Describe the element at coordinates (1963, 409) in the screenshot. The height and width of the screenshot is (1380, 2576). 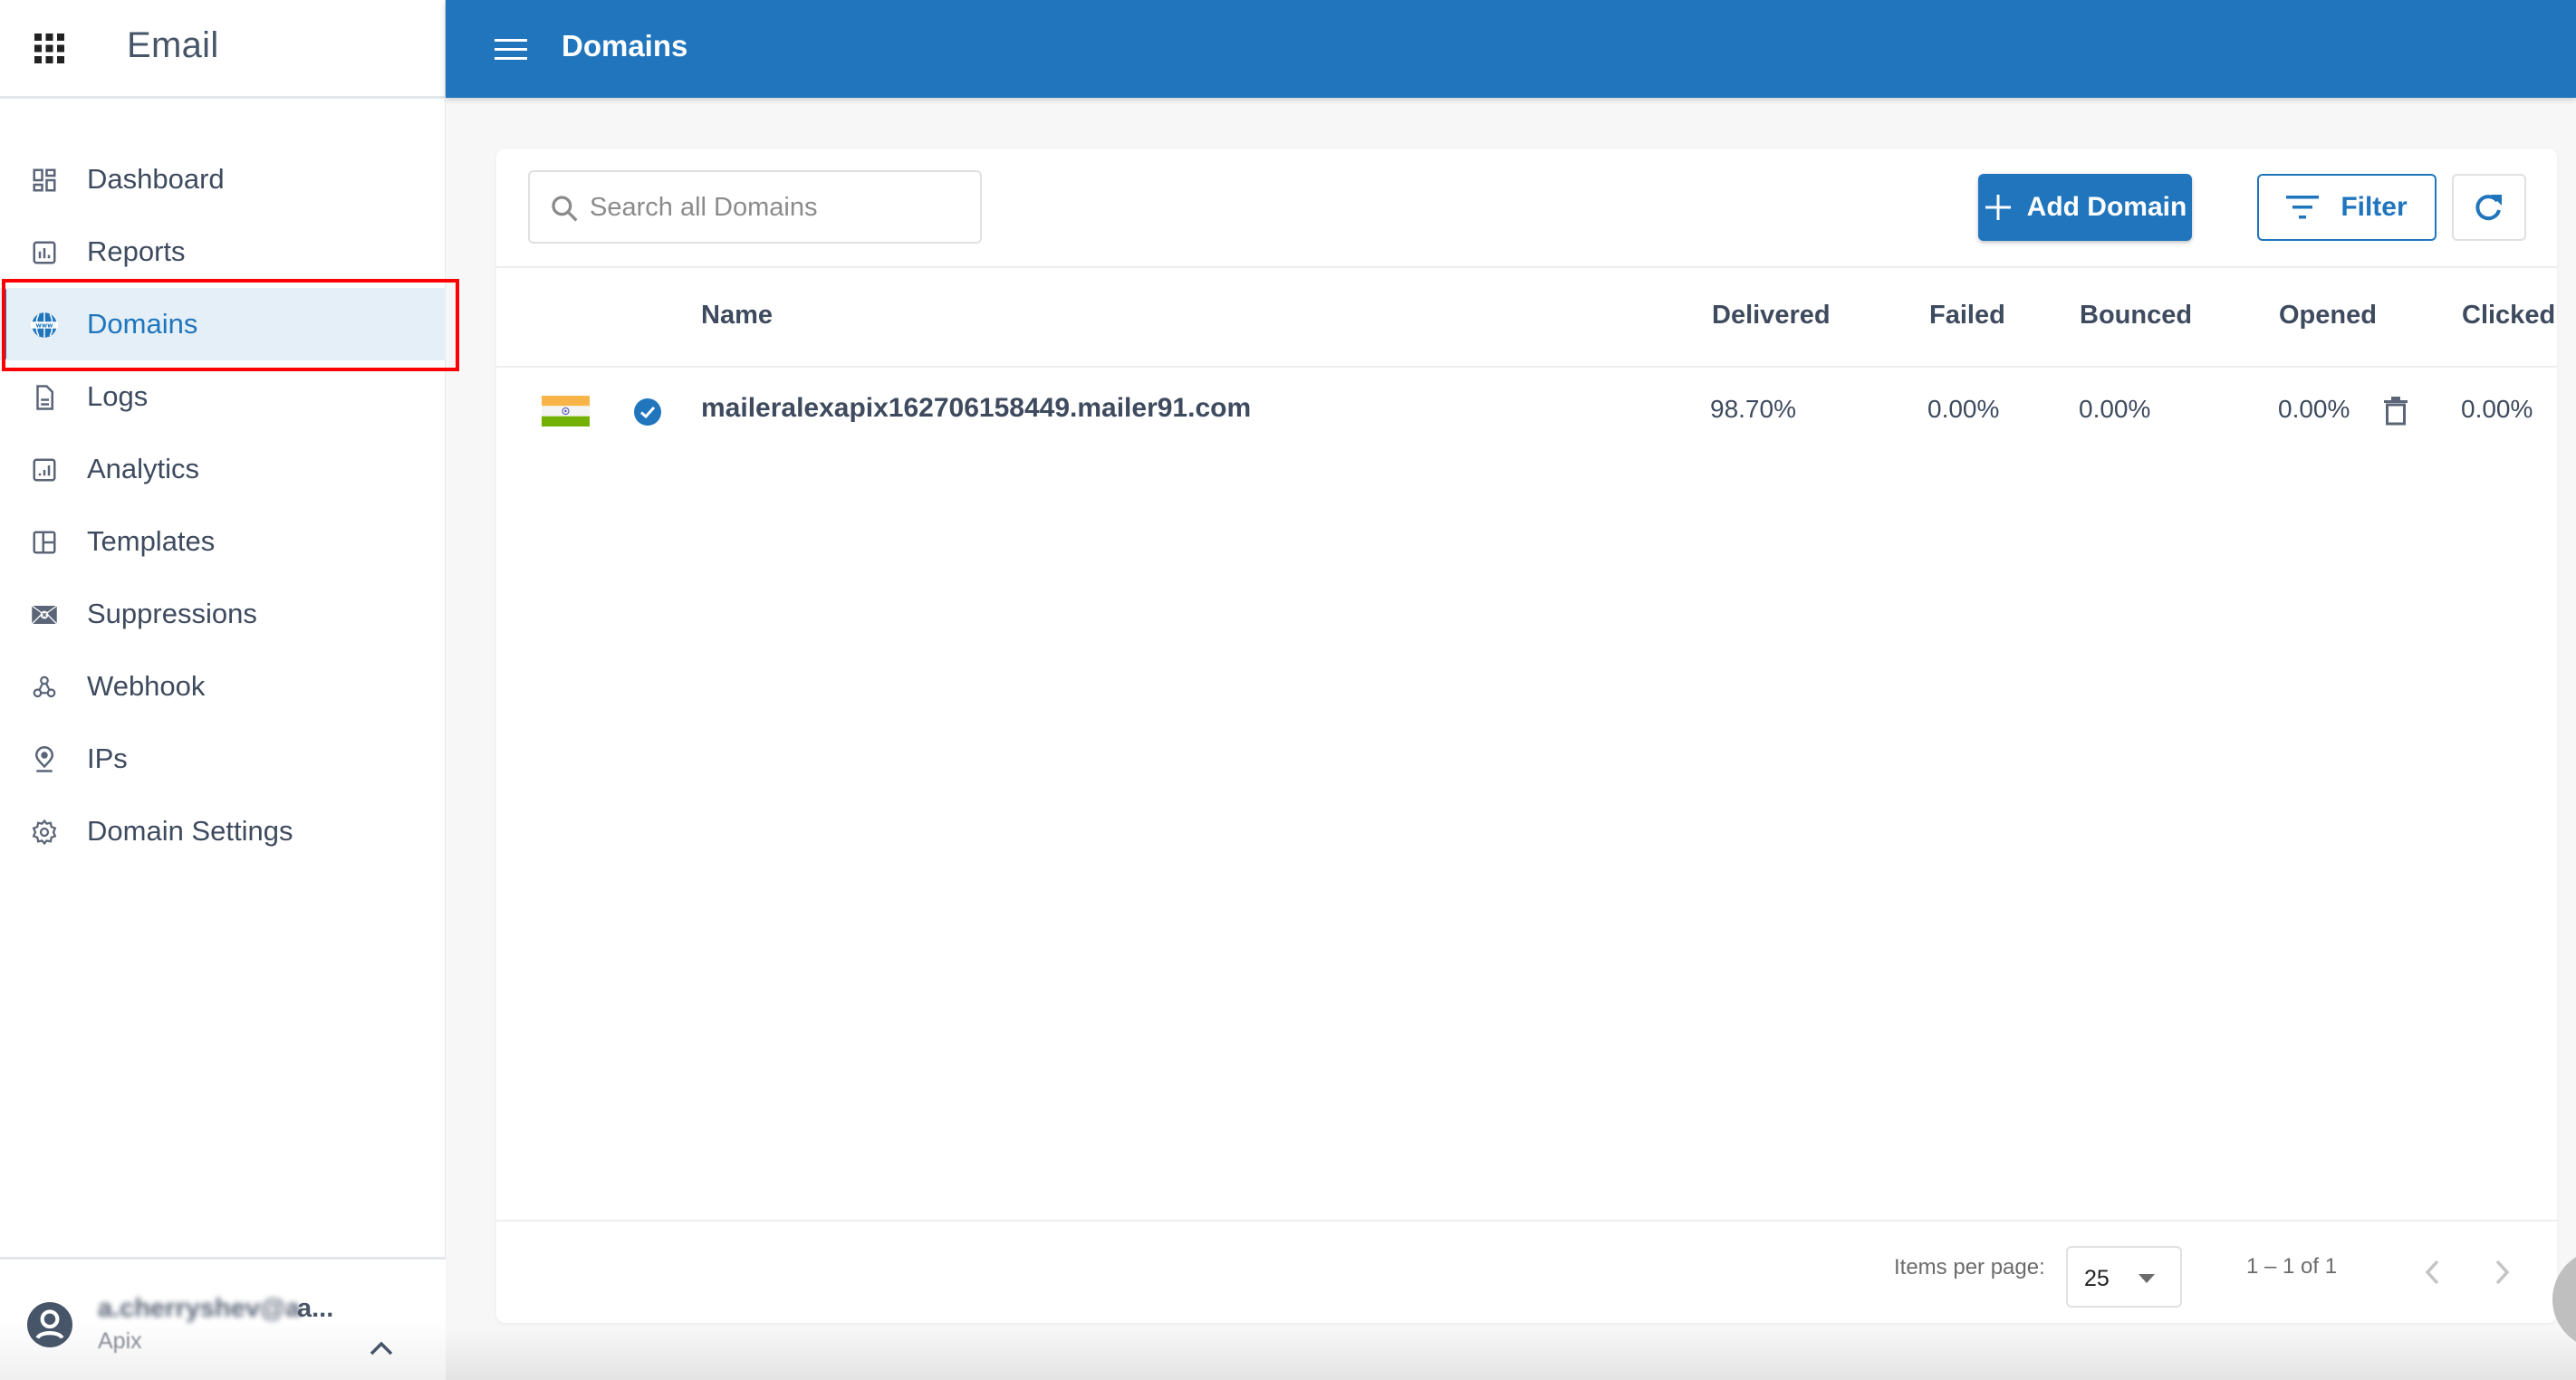
I see `cell-failed: 0.00%` at that location.